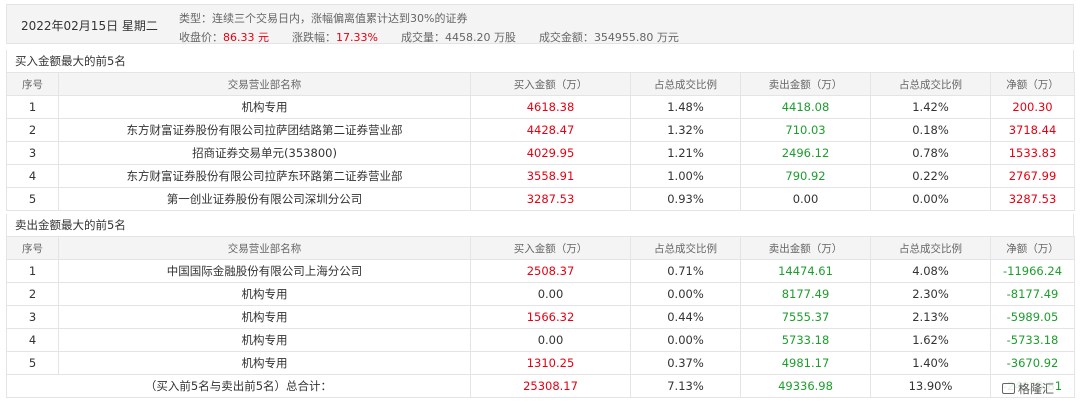 Image resolution: width=1080 pixels, height=401 pixels. What do you see at coordinates (805, 317) in the screenshot?
I see `cell-sell-amount: 7555.37` at bounding box center [805, 317].